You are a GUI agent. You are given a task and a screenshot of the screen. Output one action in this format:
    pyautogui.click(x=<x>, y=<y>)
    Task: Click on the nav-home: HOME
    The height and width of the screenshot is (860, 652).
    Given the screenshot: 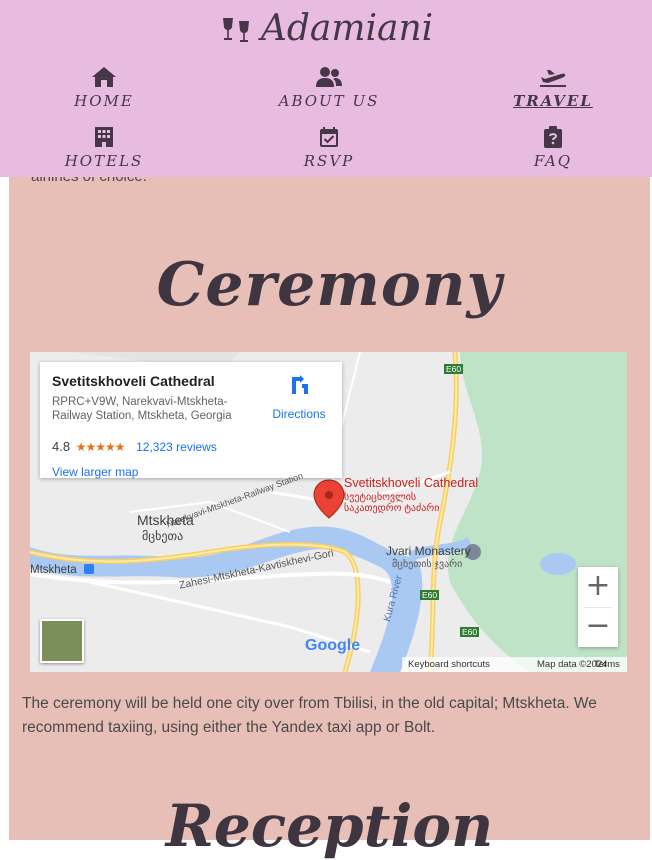 What is the action you would take?
    pyautogui.click(x=104, y=88)
    